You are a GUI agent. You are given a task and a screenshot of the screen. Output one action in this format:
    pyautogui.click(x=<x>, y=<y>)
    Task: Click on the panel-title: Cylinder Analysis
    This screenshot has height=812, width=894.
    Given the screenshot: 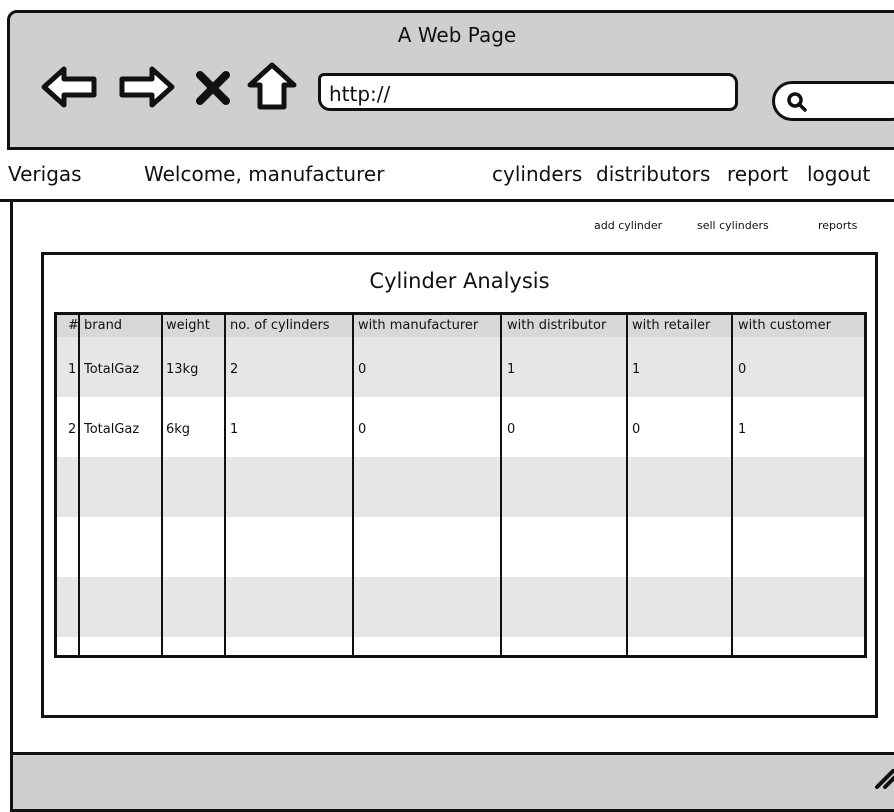 What is the action you would take?
    pyautogui.click(x=459, y=281)
    